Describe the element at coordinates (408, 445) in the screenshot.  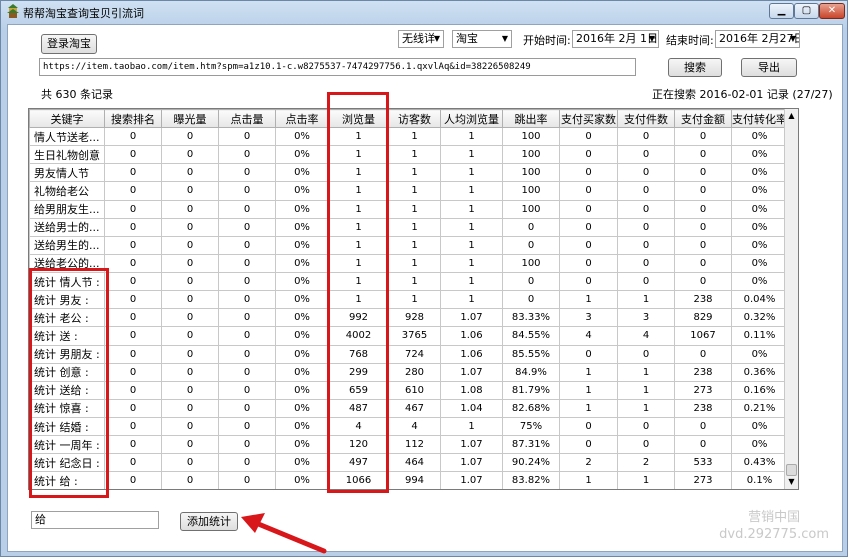
I see `table-row: 统计 一周年 :0 0 0 0% 120 112 1.07 87.31% 0 0 0 0%` at that location.